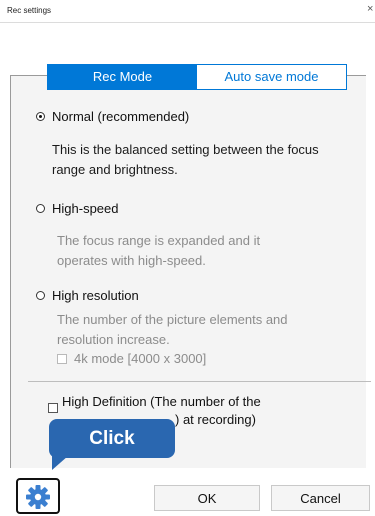  I want to click on description-line: range and brightness., so click(115, 169).